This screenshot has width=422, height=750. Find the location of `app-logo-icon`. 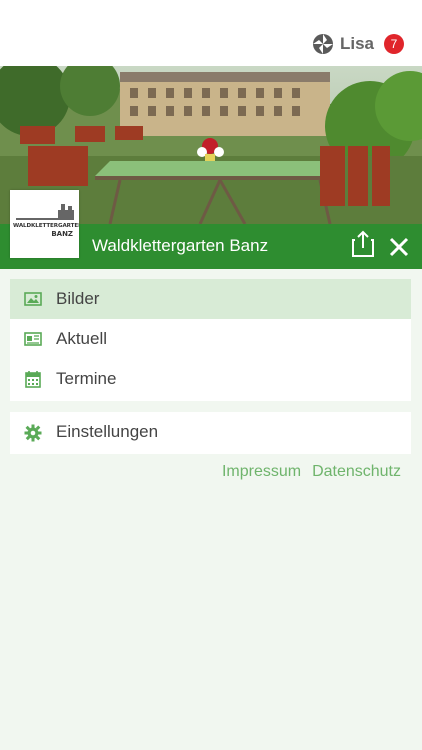

app-logo-icon is located at coordinates (322, 44).